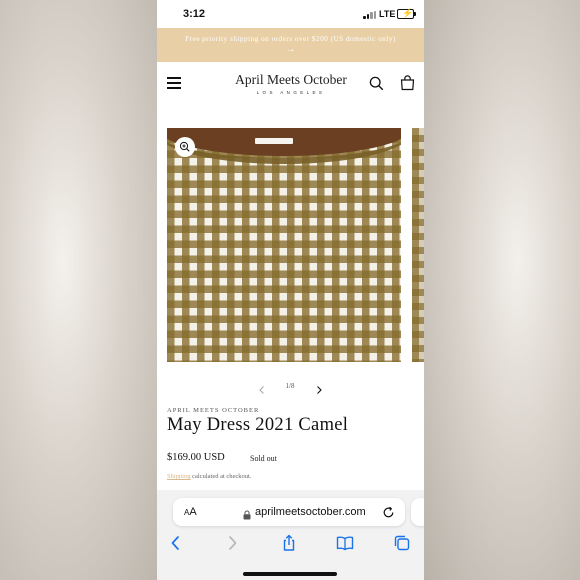 Image resolution: width=580 pixels, height=580 pixels. I want to click on shipping-link: Shipping, so click(178, 476).